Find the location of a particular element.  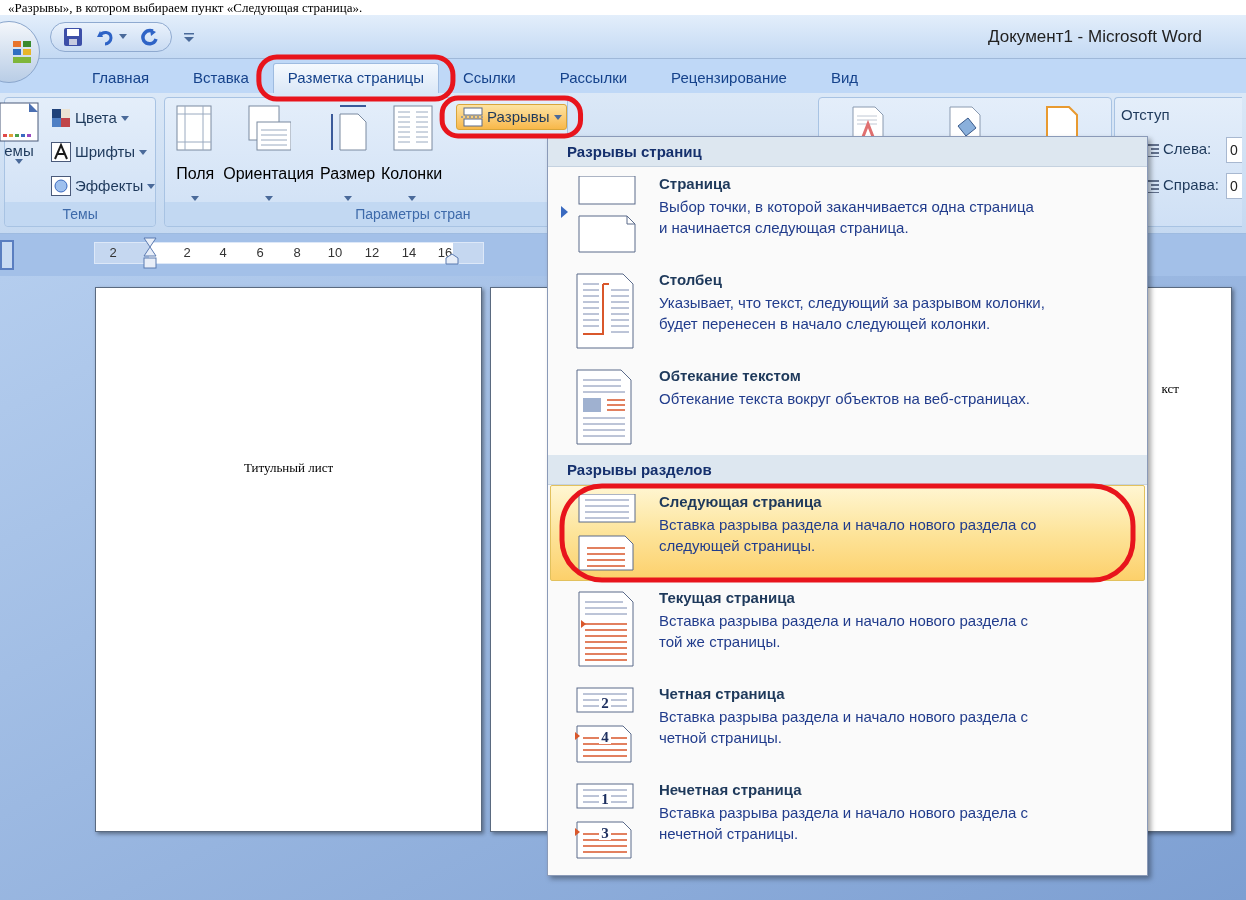

ribbon-tab: Главная is located at coordinates (121, 78).